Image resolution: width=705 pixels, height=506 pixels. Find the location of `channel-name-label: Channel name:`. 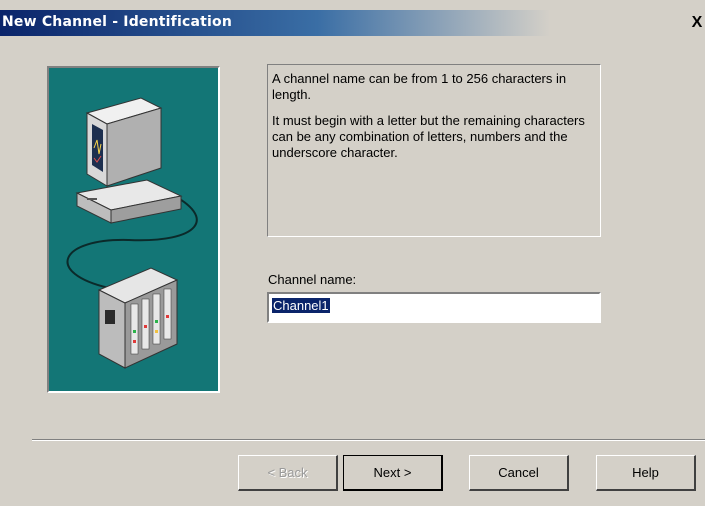

channel-name-label: Channel name: is located at coordinates (312, 279).